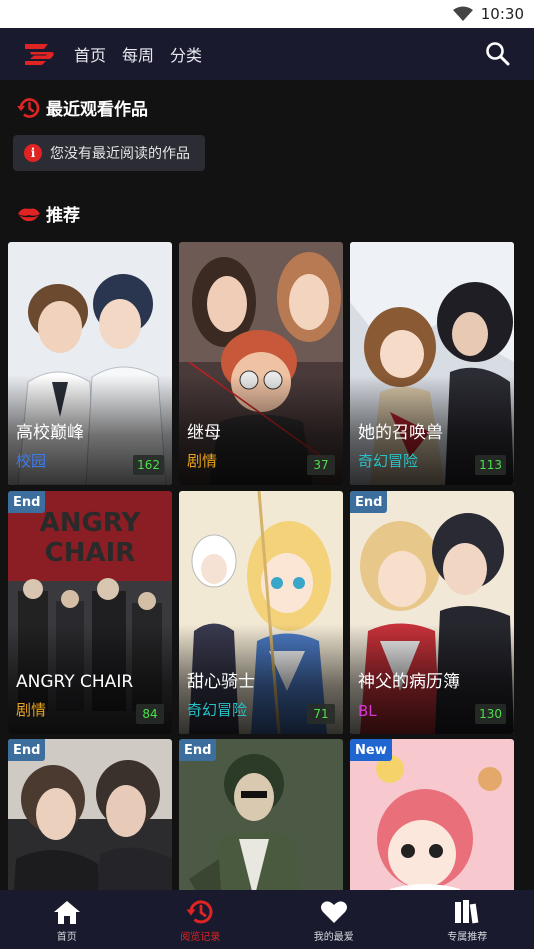 The image size is (534, 949). Describe the element at coordinates (120, 154) in the screenshot. I see `recent-empty-message: 您没有最近阅读的作品` at that location.